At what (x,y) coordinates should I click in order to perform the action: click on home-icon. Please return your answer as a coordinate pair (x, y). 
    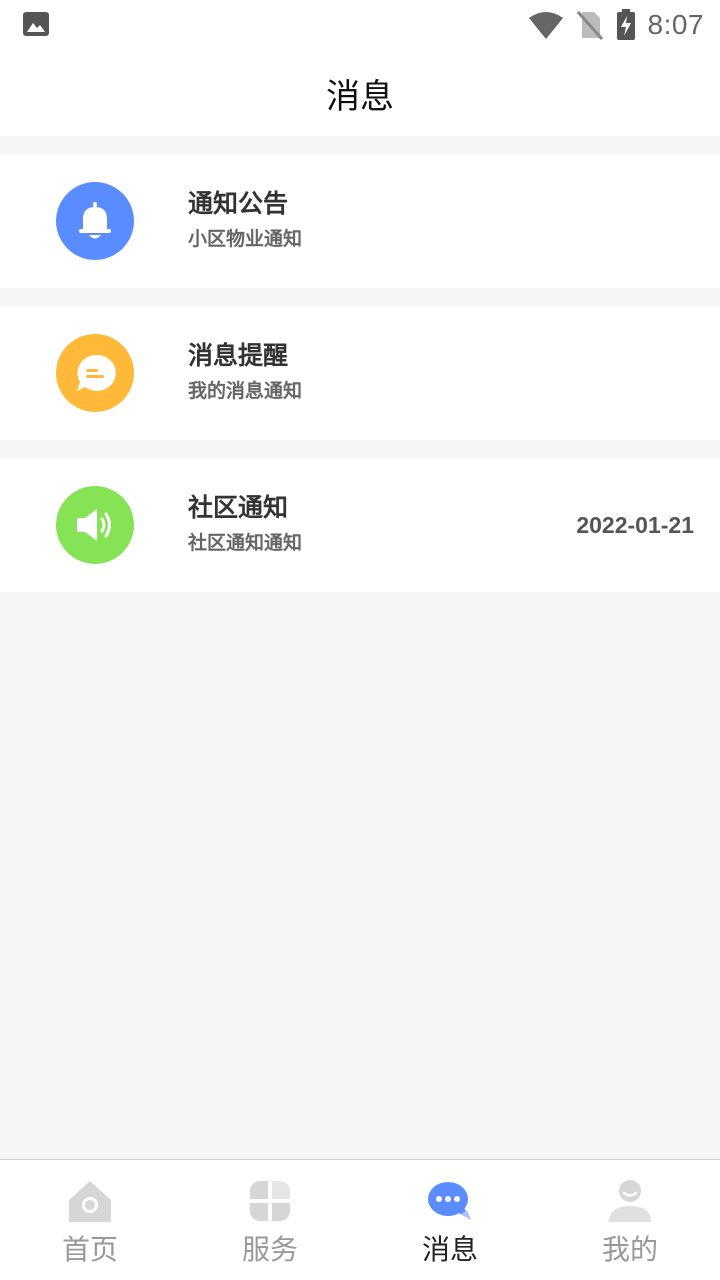
    Looking at the image, I should click on (90, 1201).